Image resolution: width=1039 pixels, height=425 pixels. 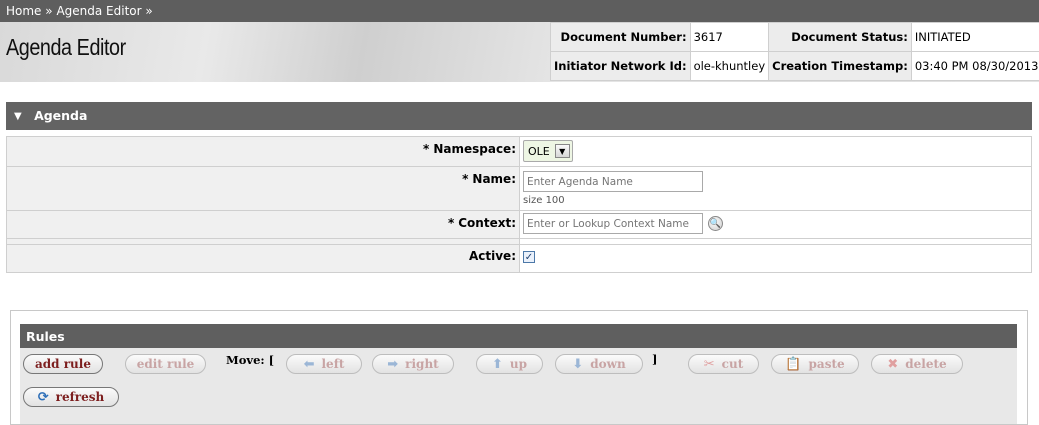 I want to click on namespace-label-cell: * Namespace:, so click(x=263, y=151).